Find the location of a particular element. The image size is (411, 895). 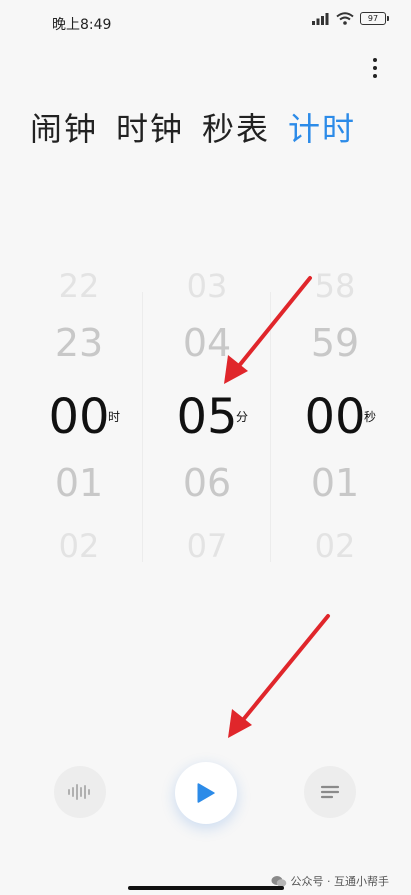

sound-button is located at coordinates (80, 792).